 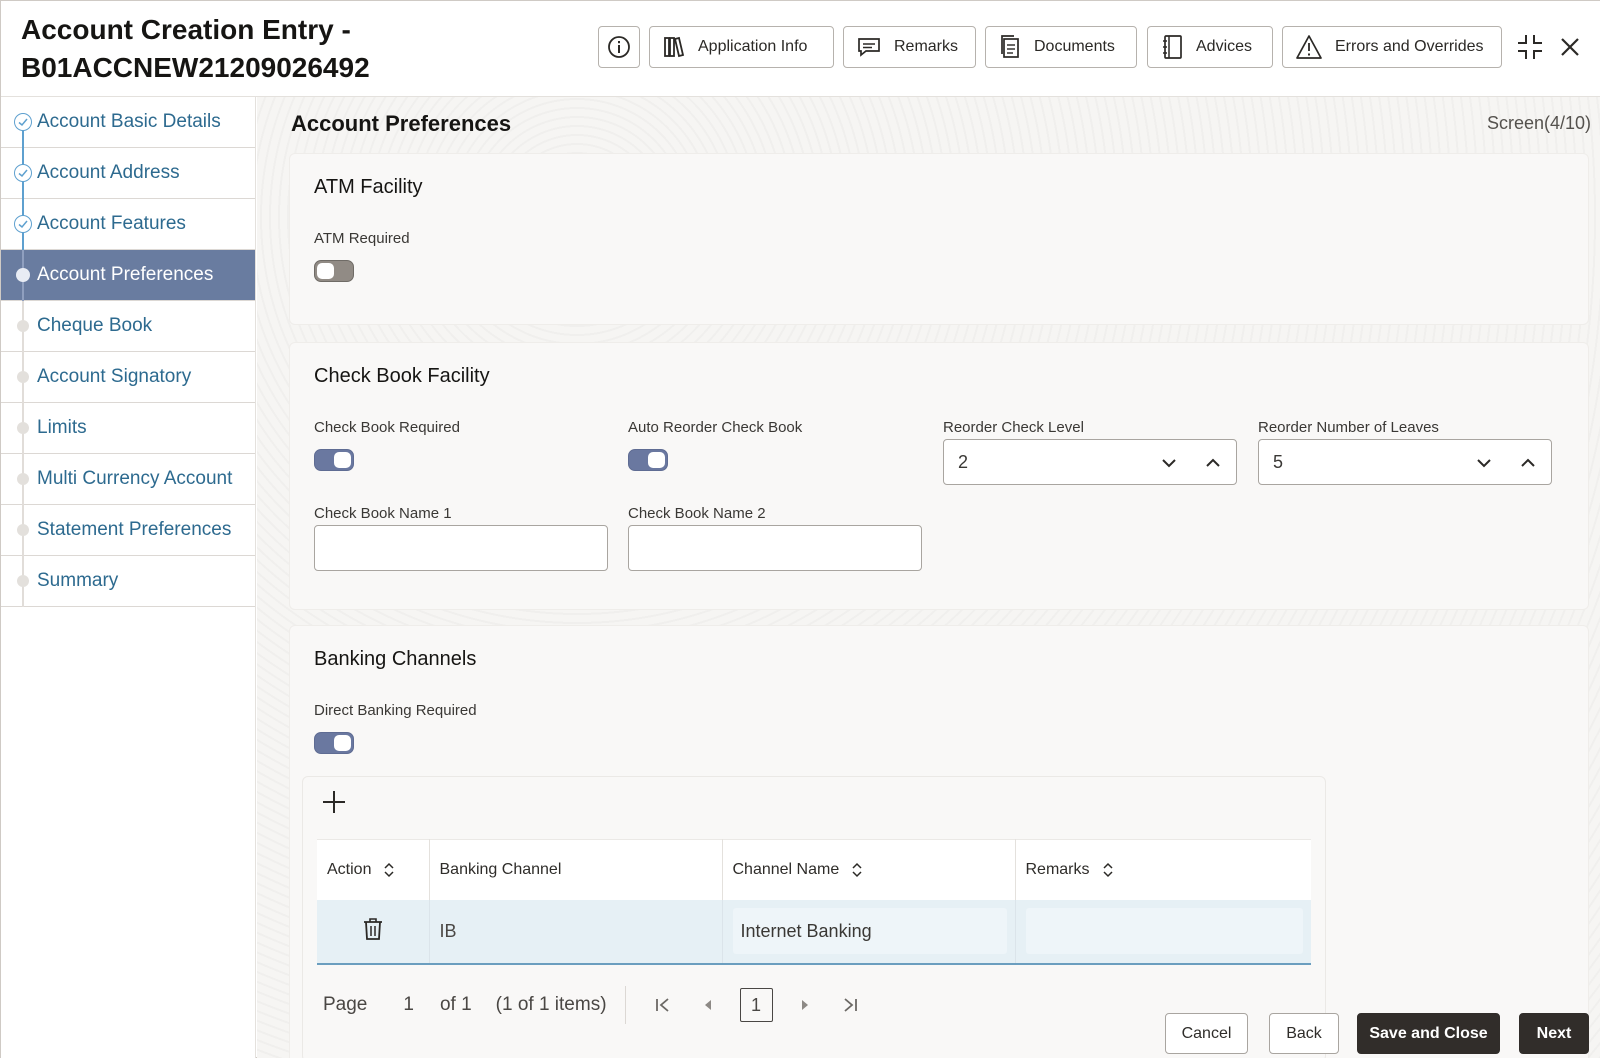 I want to click on sidebar-item-statement-preferences: Statement Preferences, so click(x=128, y=530).